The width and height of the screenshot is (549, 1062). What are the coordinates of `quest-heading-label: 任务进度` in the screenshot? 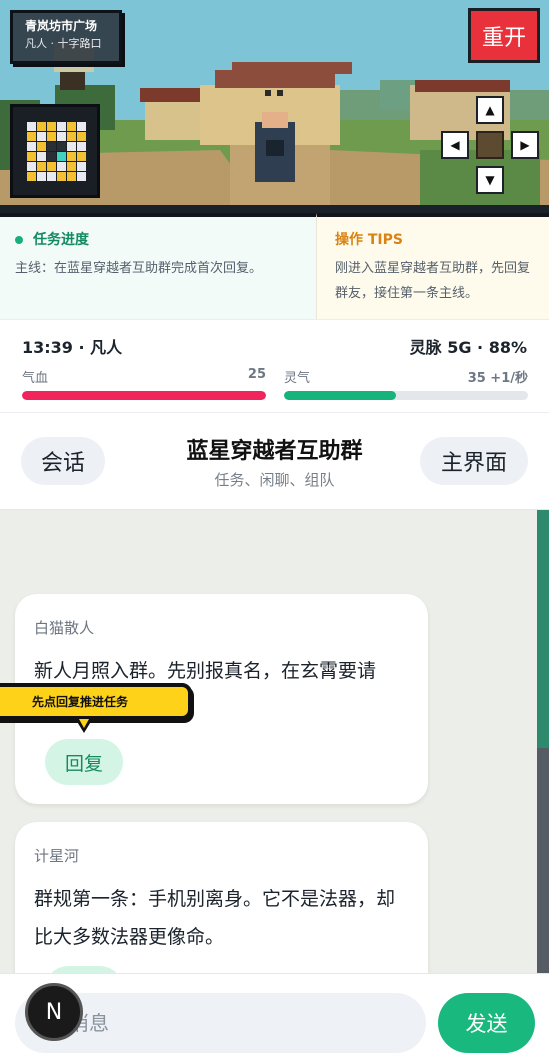 It's located at (61, 240).